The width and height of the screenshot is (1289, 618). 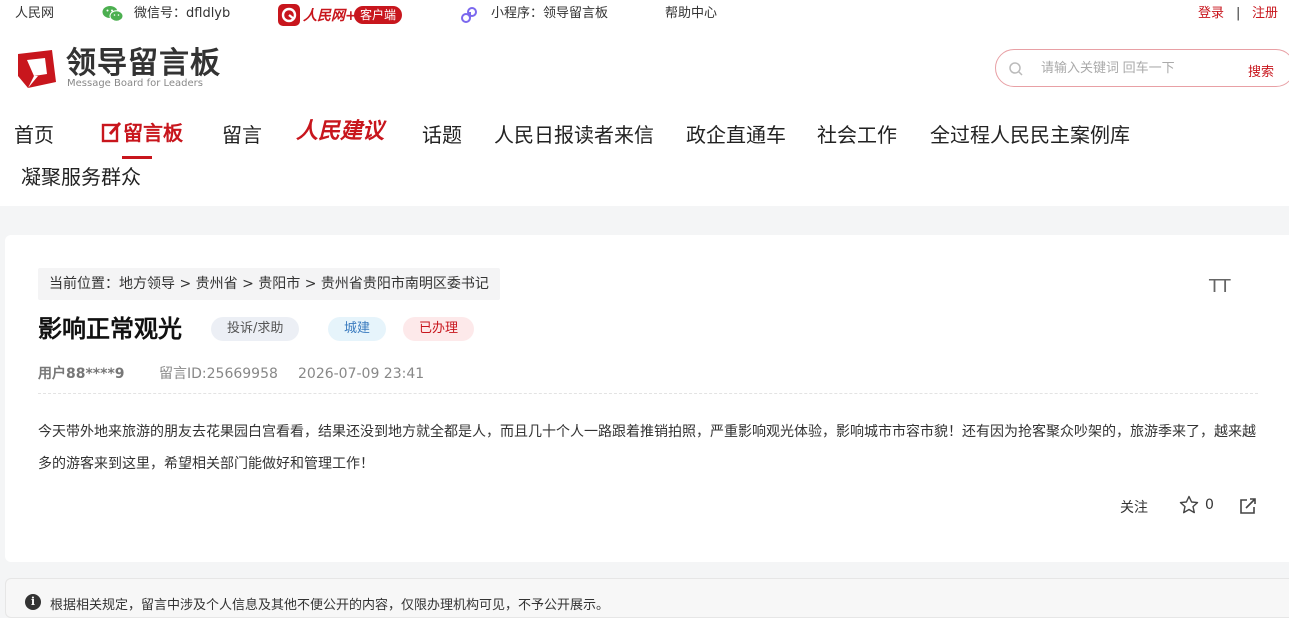 What do you see at coordinates (857, 135) in the screenshot?
I see `nav-item-social-work: 社会工作` at bounding box center [857, 135].